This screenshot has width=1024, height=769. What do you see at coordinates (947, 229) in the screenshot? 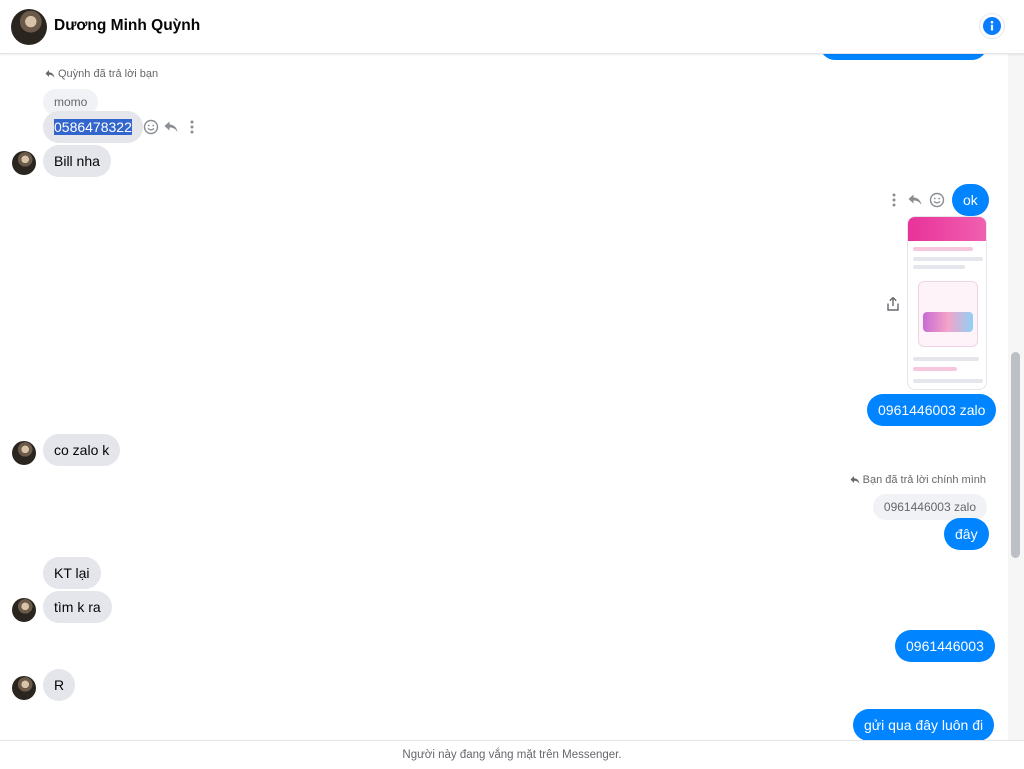
I see `attachment-header-graphic` at bounding box center [947, 229].